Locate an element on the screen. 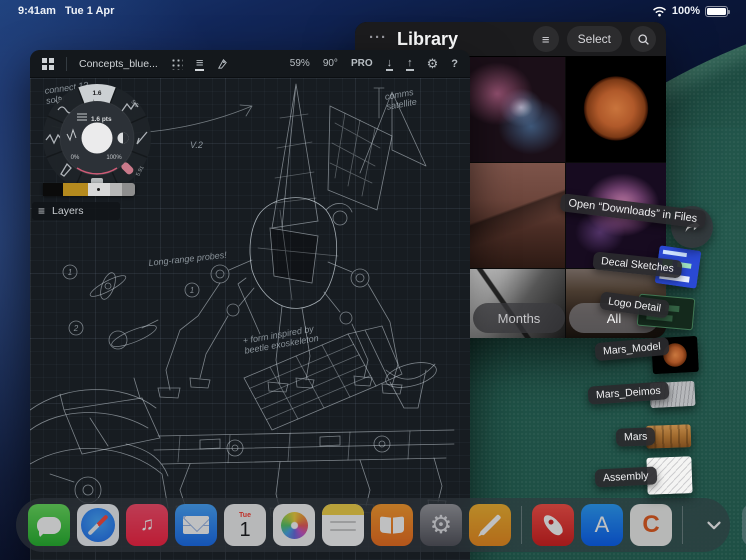 This screenshot has height=560, width=746. pen-icon is located at coordinates (490, 525).